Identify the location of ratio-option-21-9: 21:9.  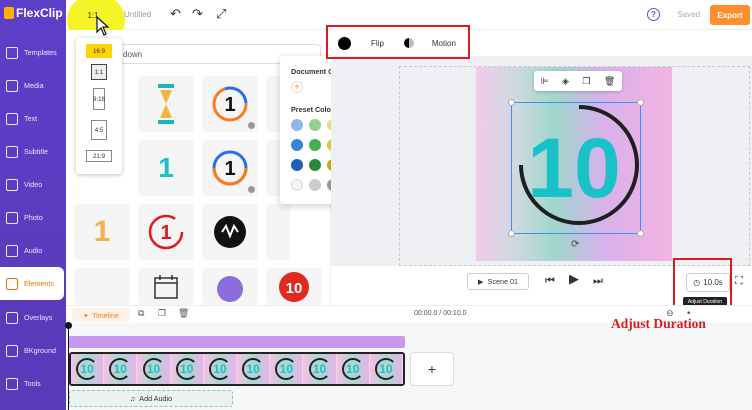
(99, 156).